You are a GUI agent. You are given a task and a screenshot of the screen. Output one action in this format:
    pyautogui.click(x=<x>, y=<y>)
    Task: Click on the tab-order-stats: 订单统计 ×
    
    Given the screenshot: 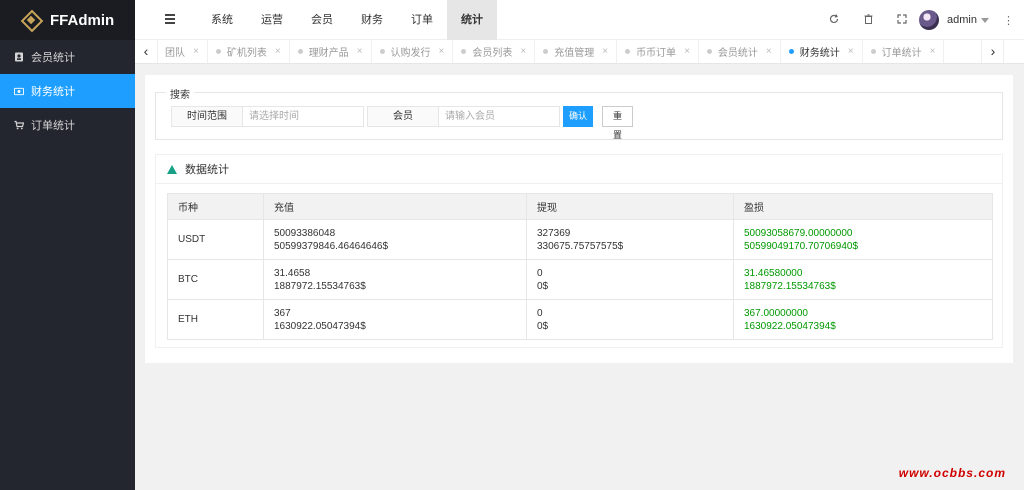 What is the action you would take?
    pyautogui.click(x=904, y=51)
    